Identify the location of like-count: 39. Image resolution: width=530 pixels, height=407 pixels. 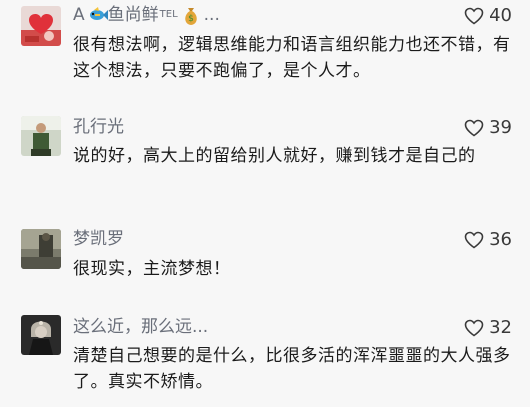
(500, 127).